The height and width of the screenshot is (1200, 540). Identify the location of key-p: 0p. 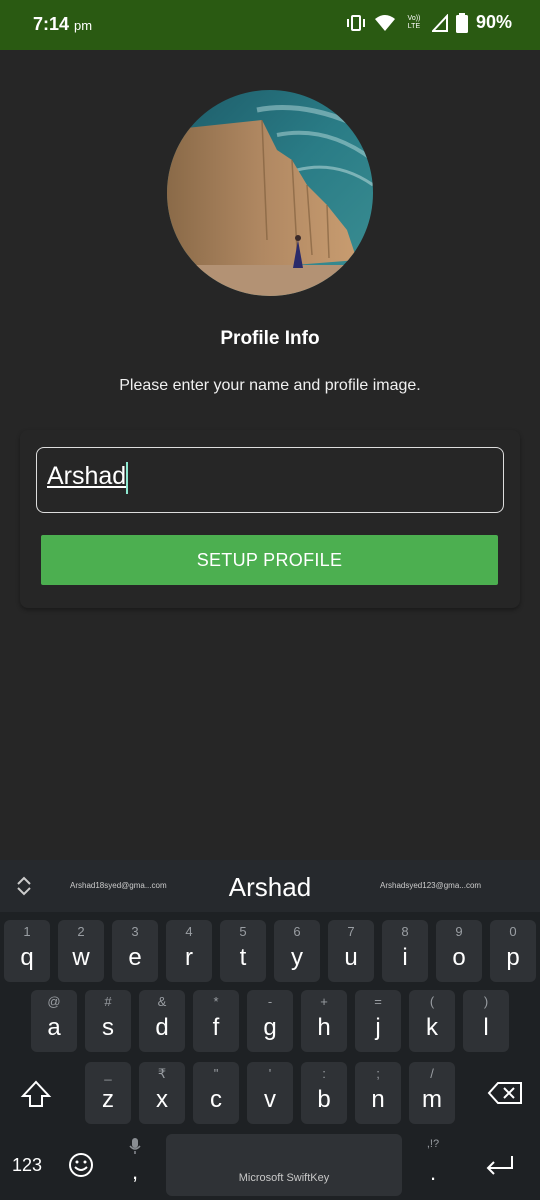
(513, 951).